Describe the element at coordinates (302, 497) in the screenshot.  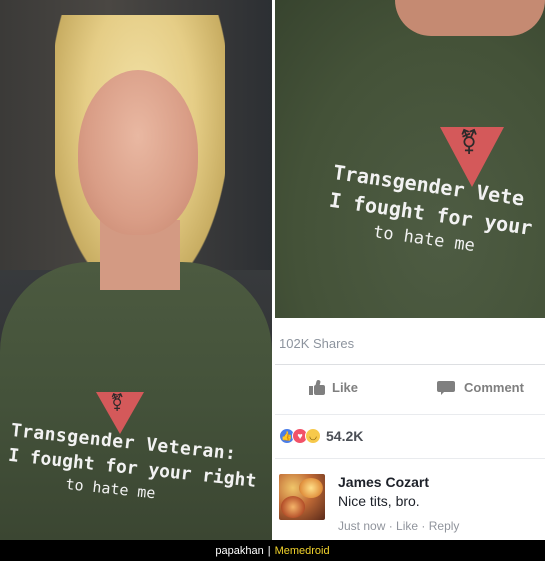
I see `avatar` at that location.